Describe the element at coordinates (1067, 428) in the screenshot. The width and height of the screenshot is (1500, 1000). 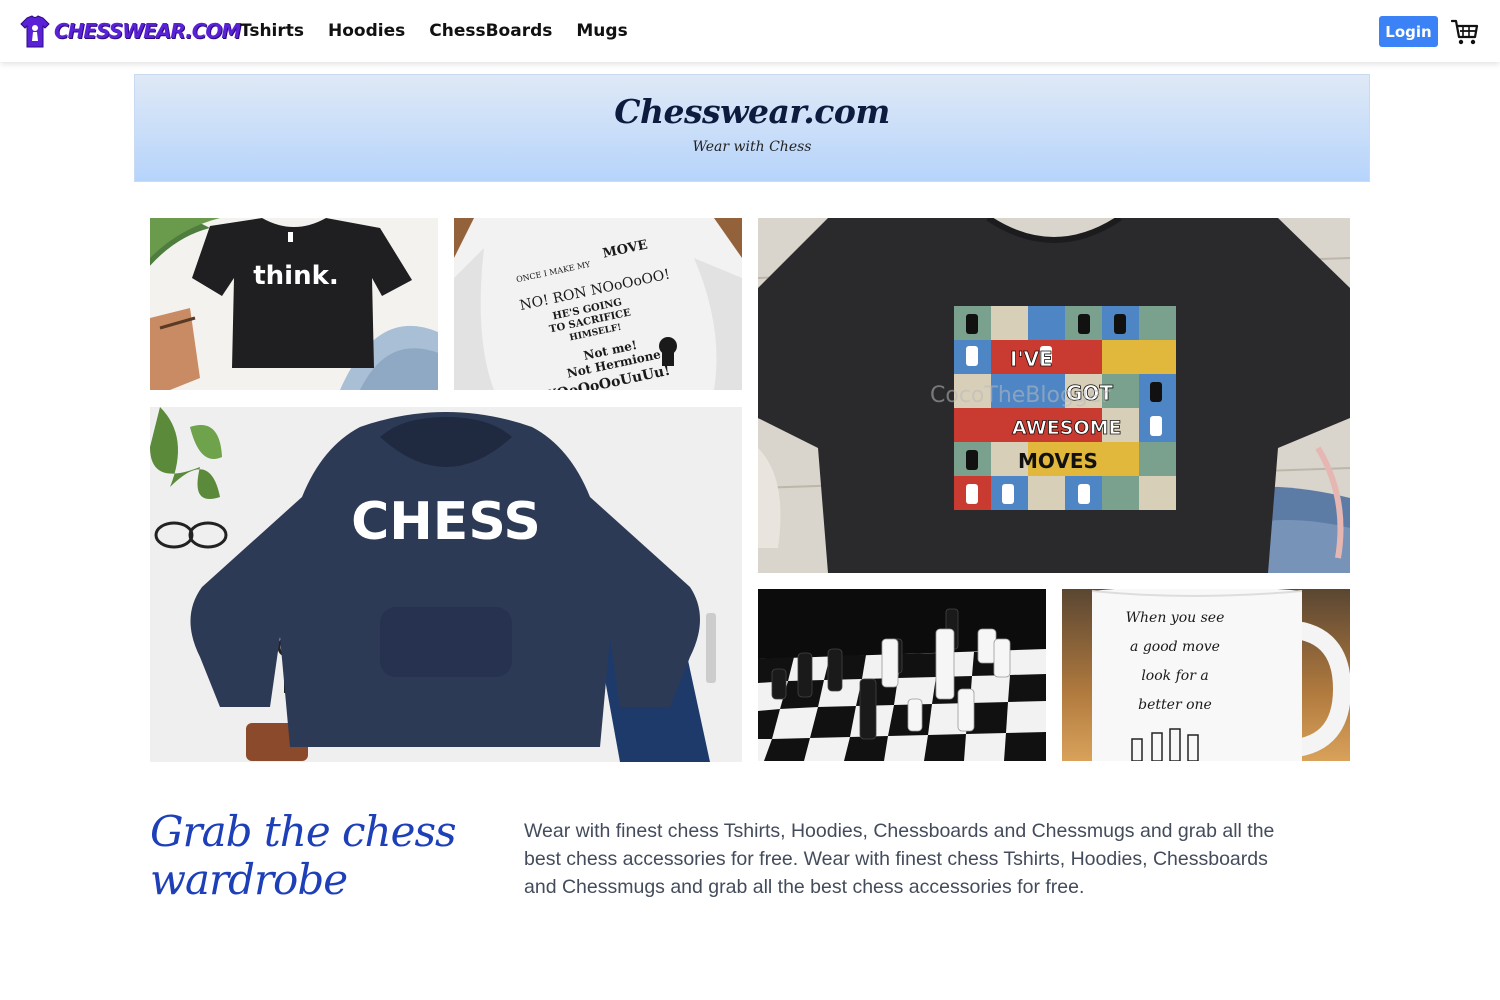
I see `awesome-print-line-3: AWESOME` at that location.